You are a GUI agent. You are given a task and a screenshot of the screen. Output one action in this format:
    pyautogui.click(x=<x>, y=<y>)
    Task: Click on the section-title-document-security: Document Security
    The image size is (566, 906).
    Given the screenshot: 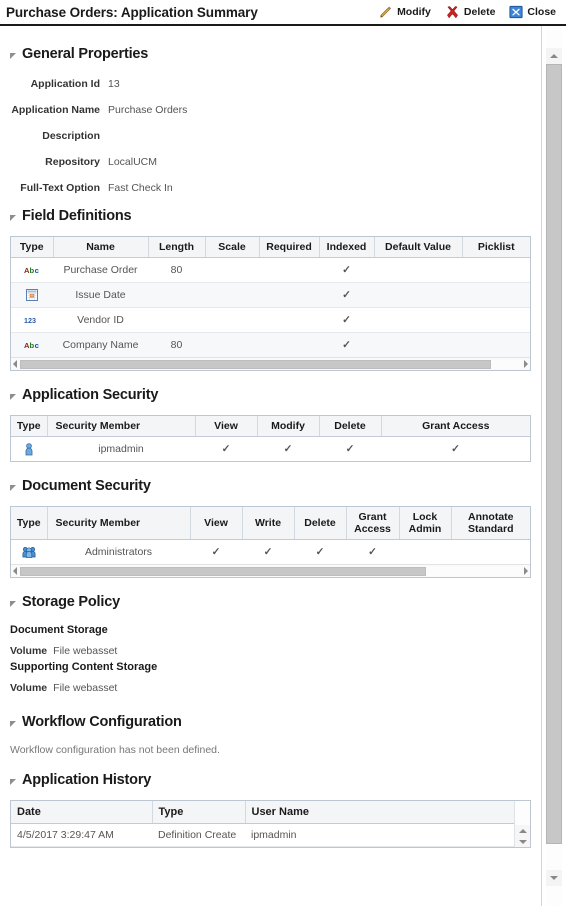 What is the action you would take?
    pyautogui.click(x=86, y=486)
    